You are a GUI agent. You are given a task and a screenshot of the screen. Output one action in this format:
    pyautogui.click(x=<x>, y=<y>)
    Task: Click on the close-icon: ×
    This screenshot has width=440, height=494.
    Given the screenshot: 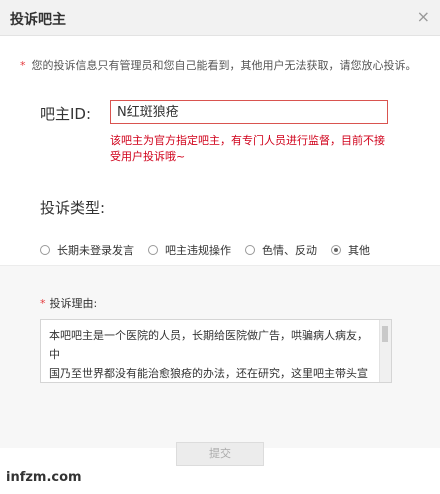 What is the action you would take?
    pyautogui.click(x=423, y=16)
    